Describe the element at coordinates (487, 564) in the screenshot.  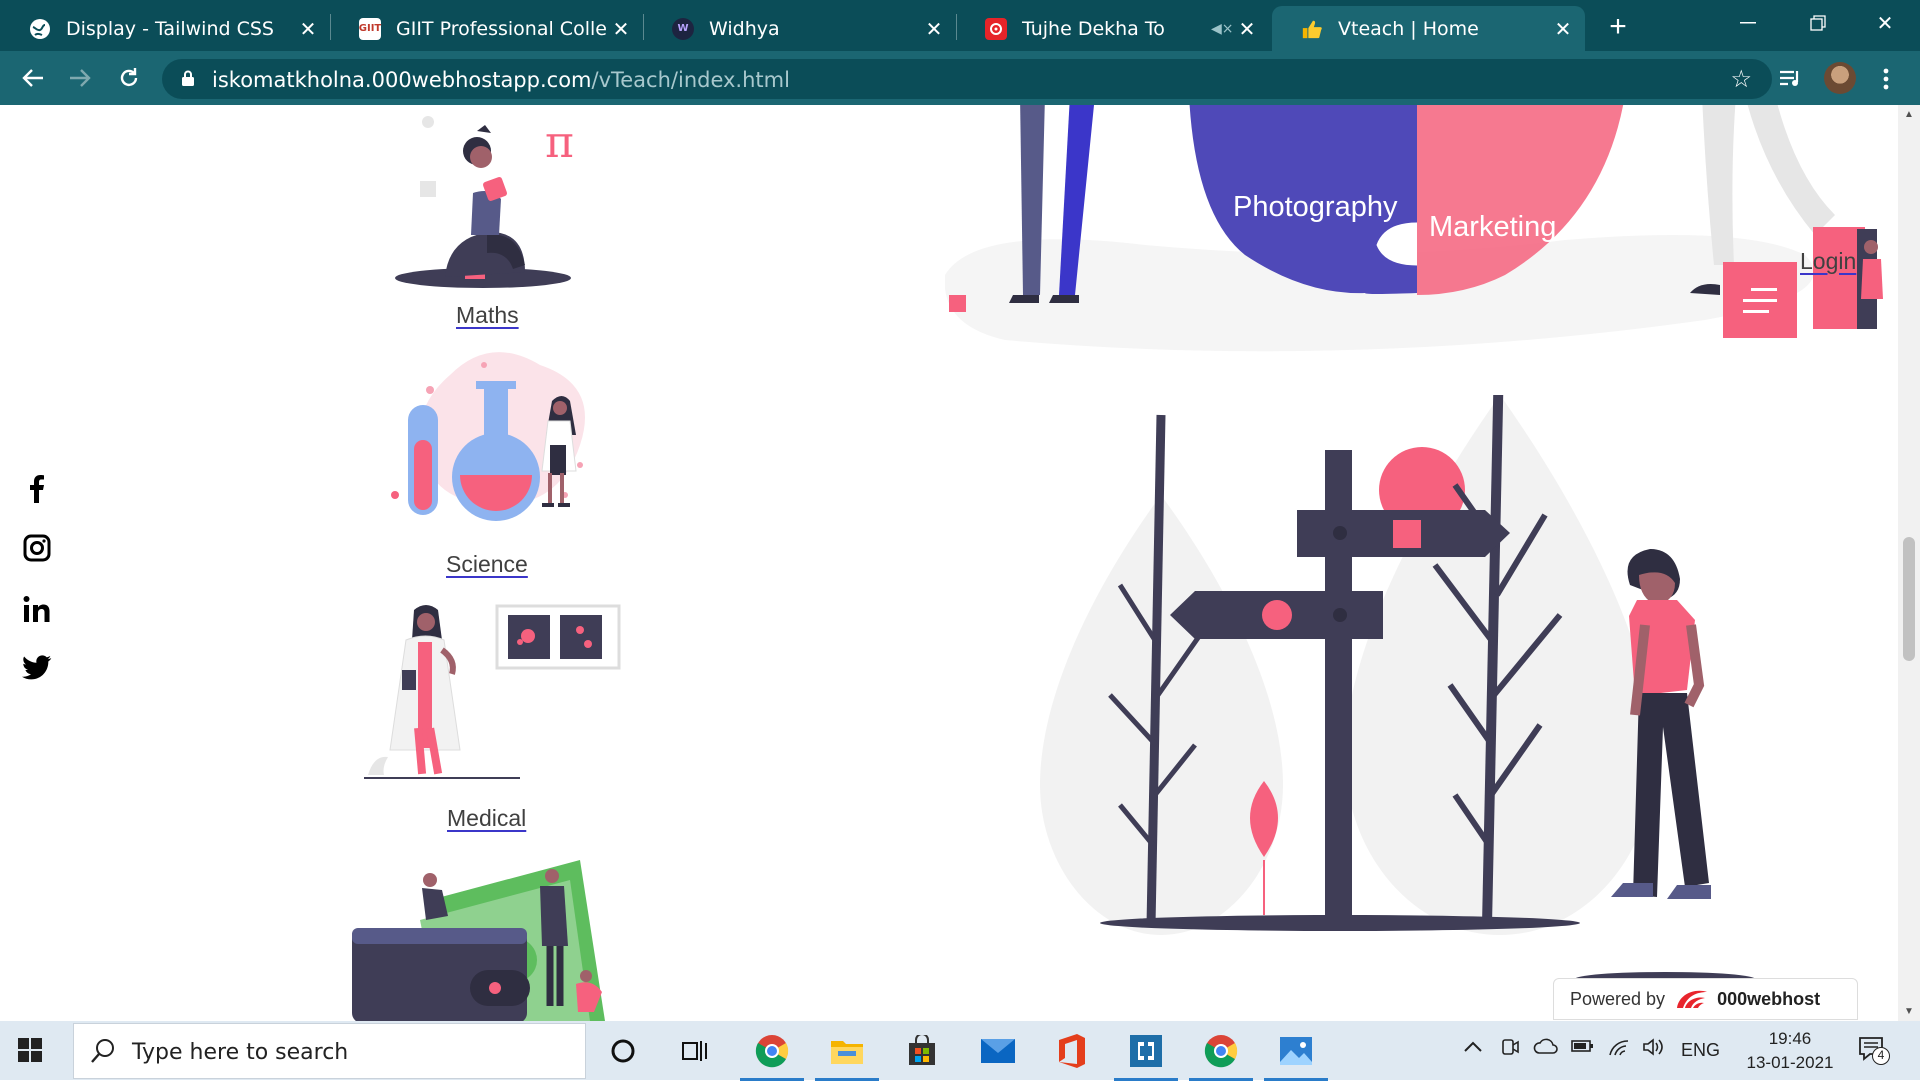
I see `science-link: Science` at that location.